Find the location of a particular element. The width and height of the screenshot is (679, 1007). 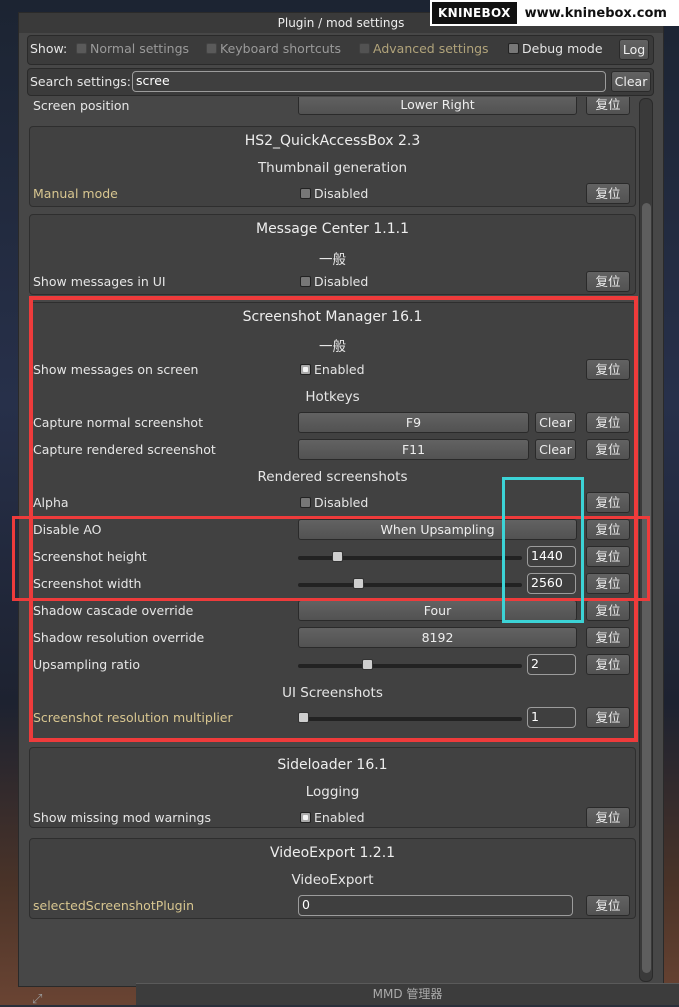

watermark: KNINEBOX www.kninebox.com is located at coordinates (554, 13).